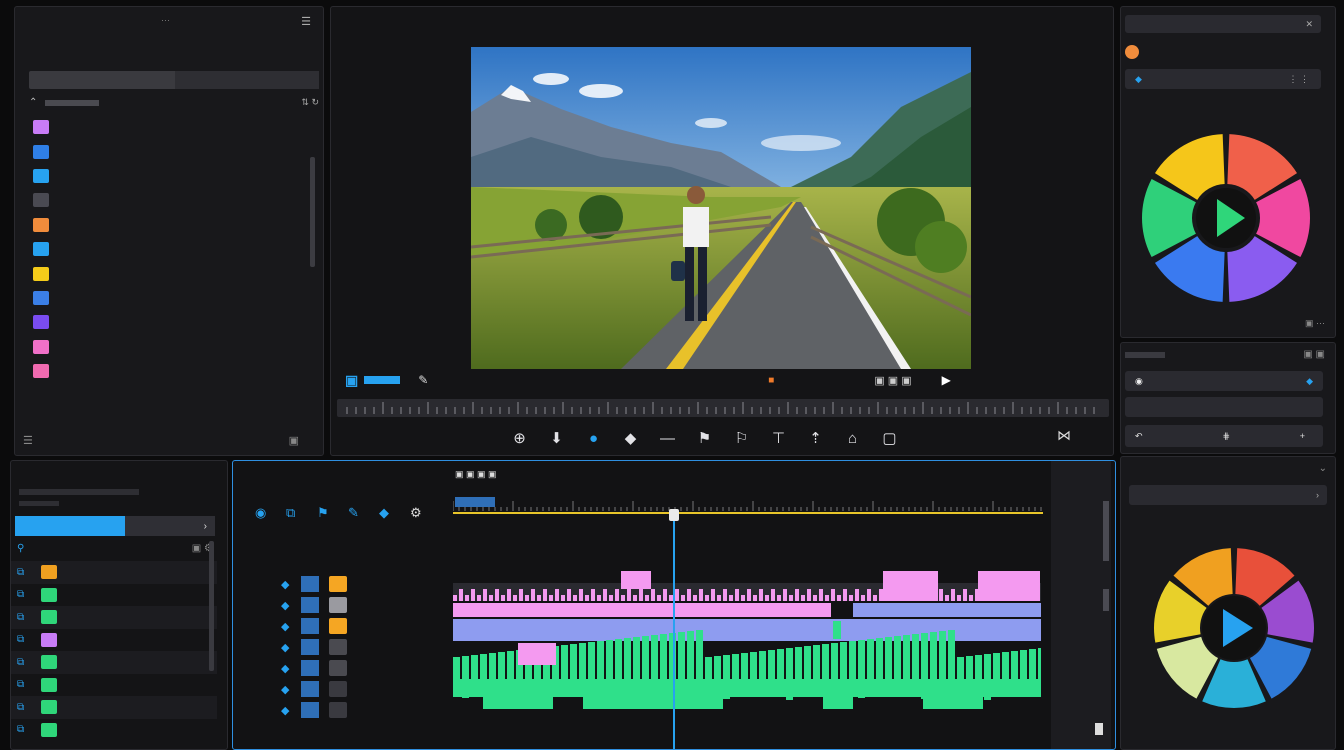 This screenshot has width=1344, height=750. I want to click on camera-icon: ▣, so click(351, 380).